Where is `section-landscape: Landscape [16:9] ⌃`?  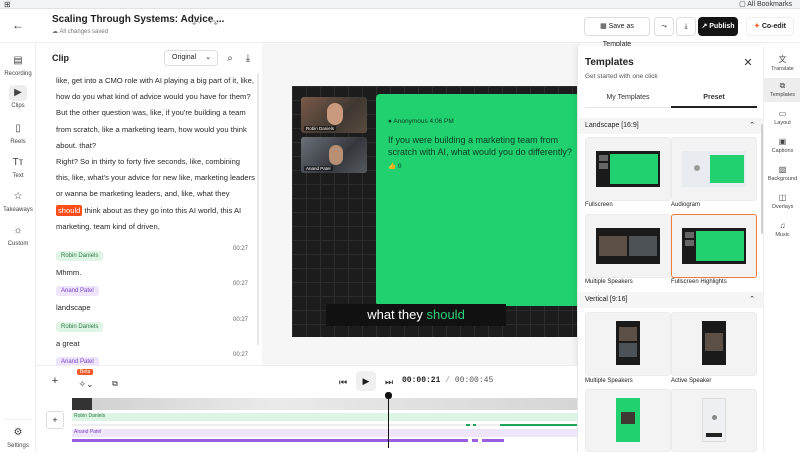 section-landscape: Landscape [16:9] ⌃ is located at coordinates (671, 126).